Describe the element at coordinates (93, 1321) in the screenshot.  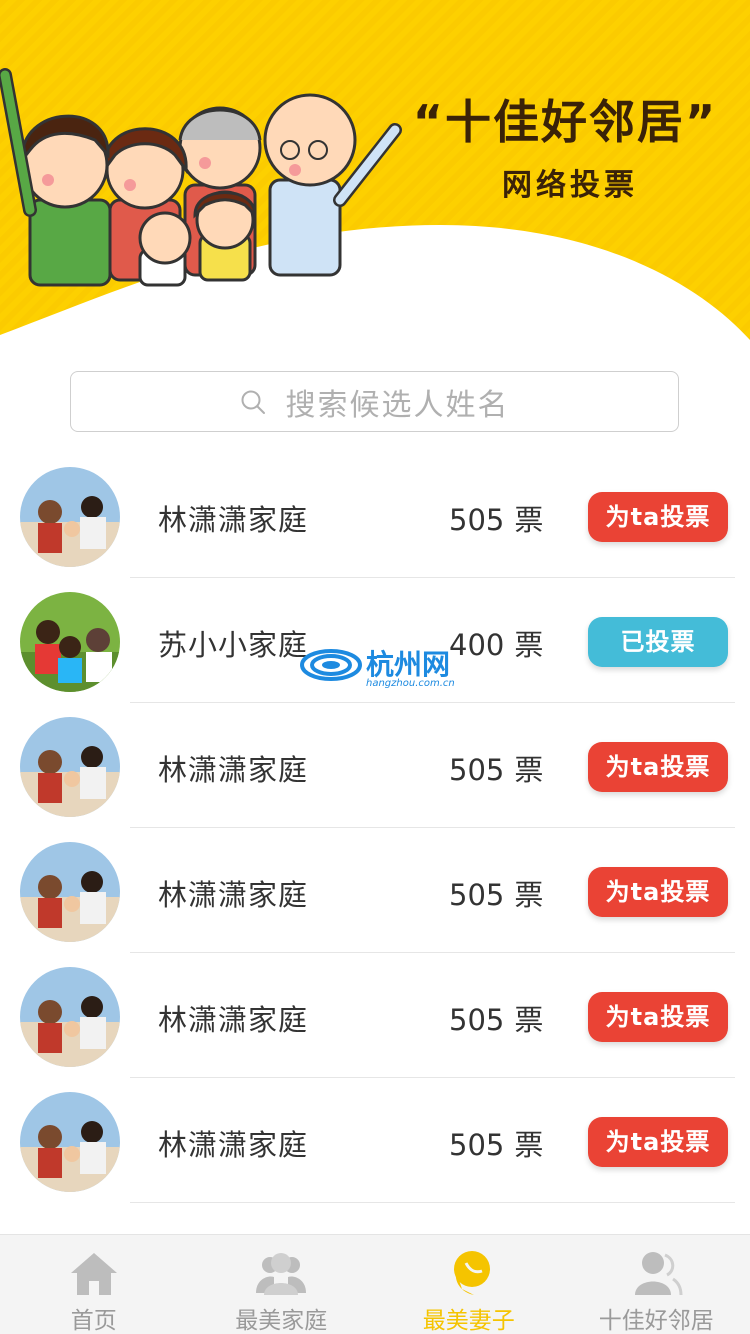
I see `tab-label: 首页` at that location.